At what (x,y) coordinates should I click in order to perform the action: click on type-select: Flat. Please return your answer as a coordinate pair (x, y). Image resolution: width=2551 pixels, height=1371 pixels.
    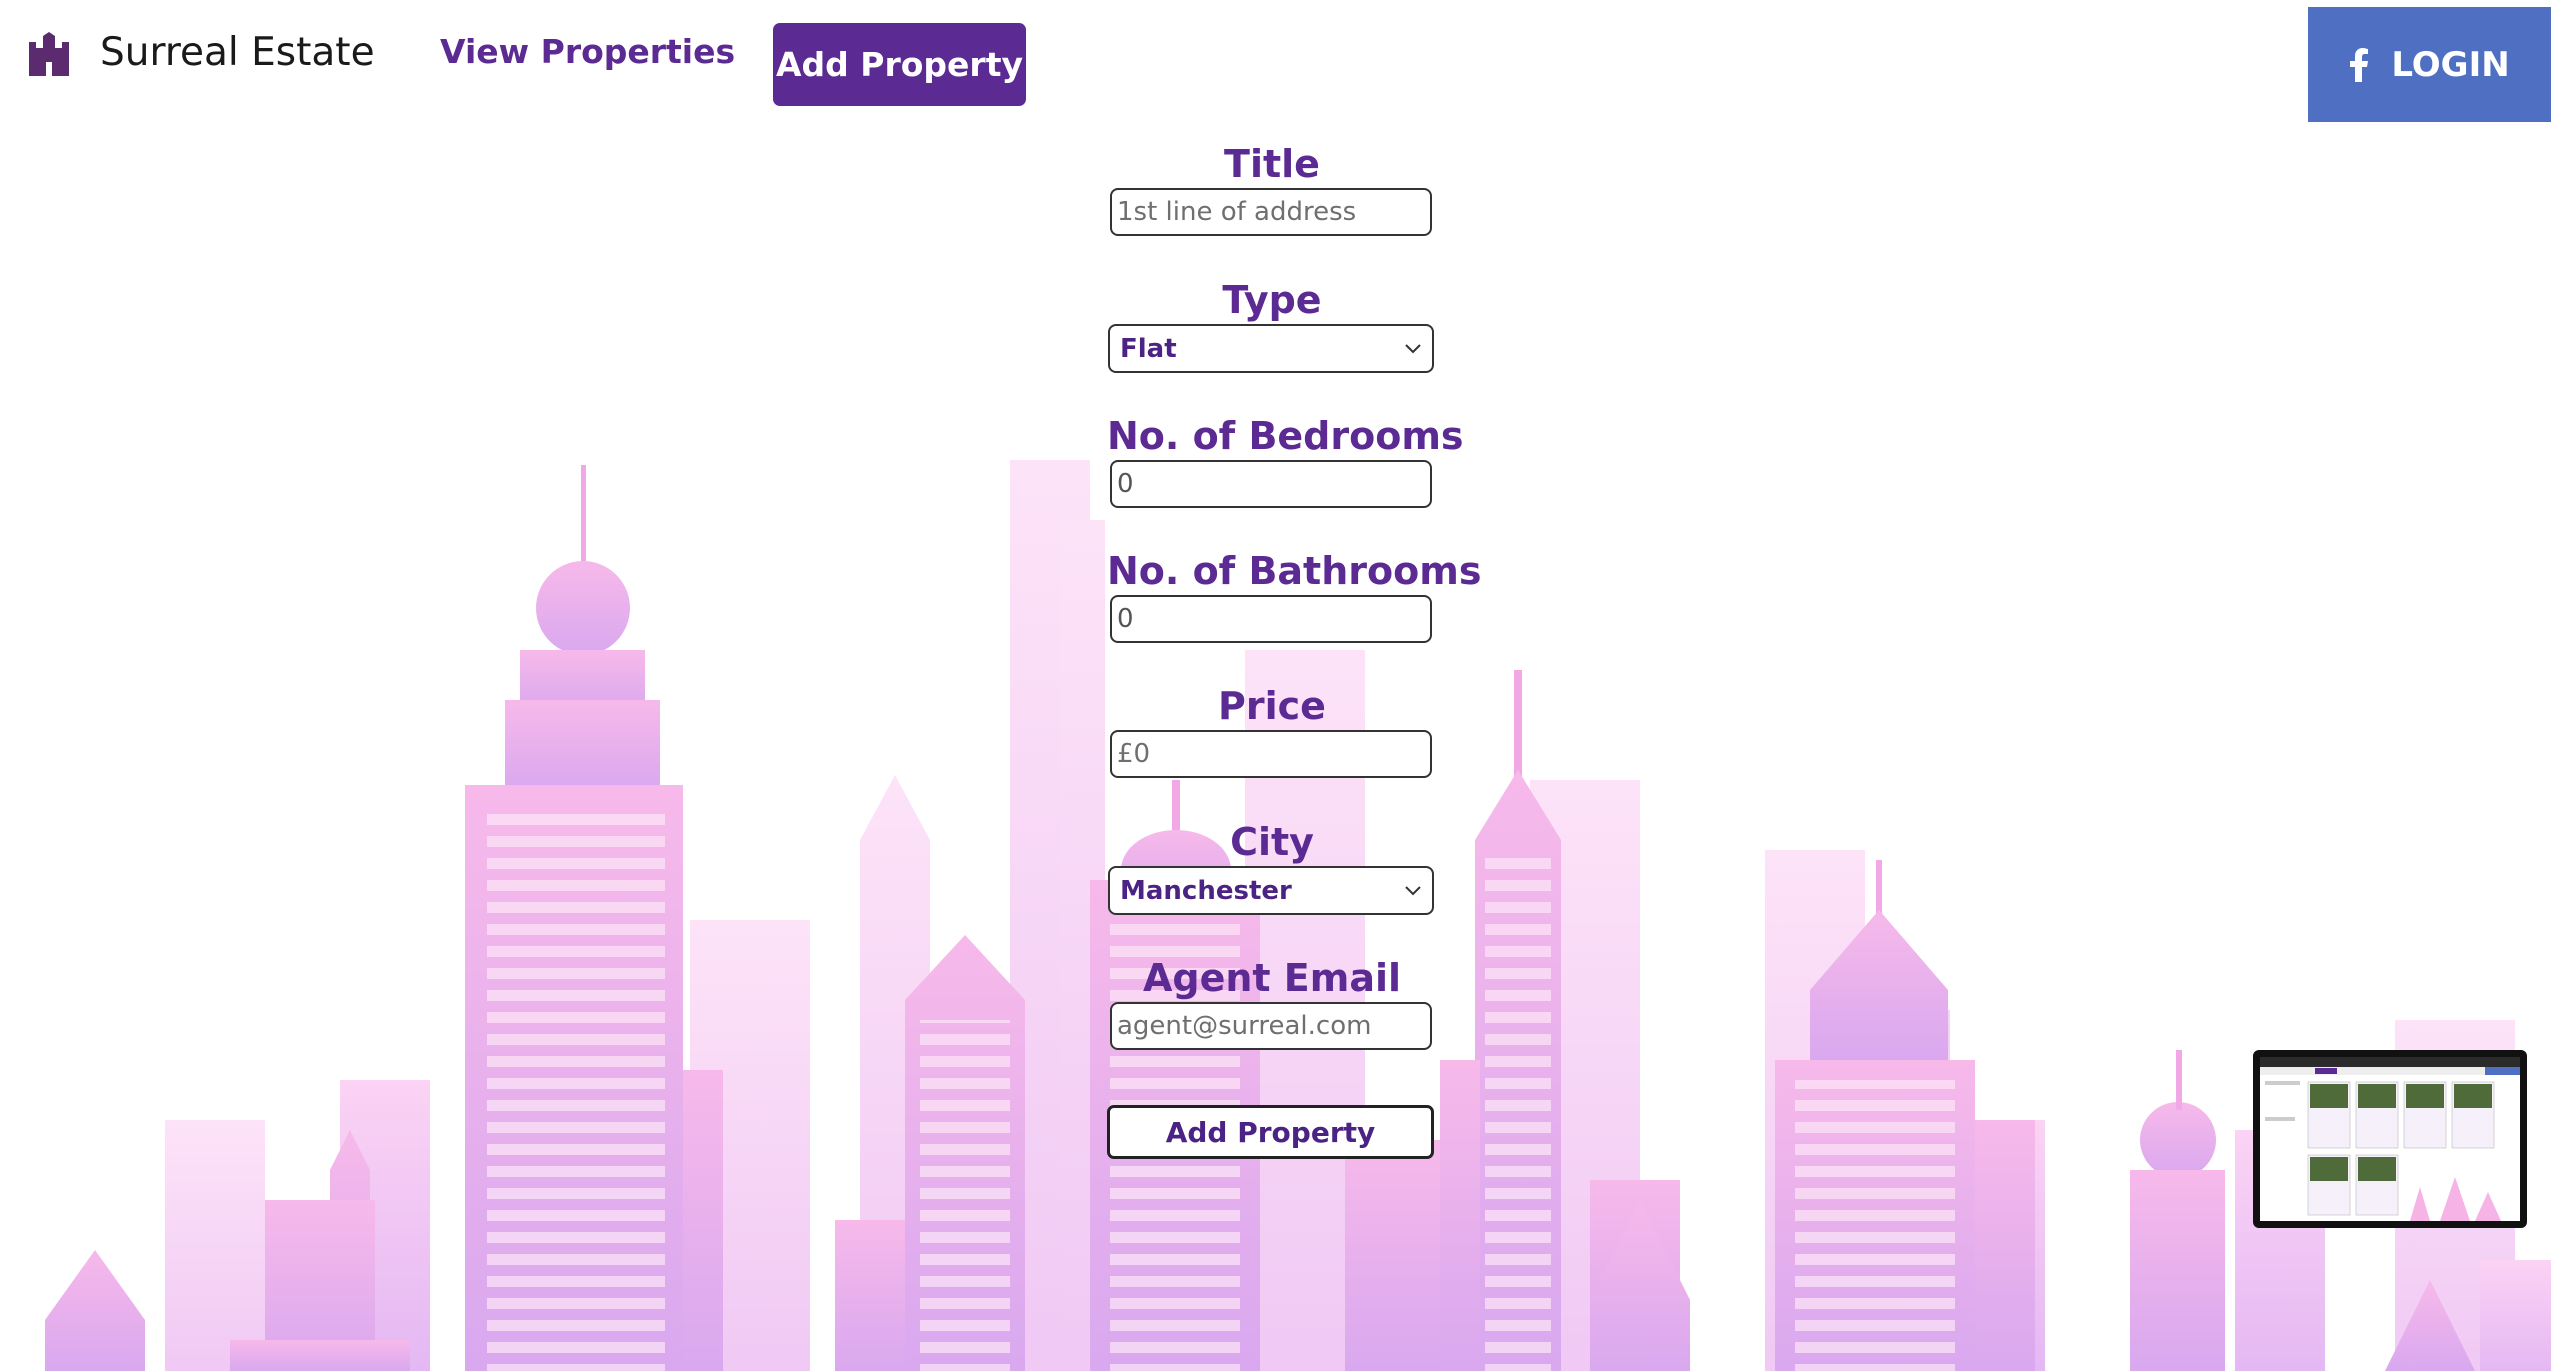
    Looking at the image, I should click on (1271, 348).